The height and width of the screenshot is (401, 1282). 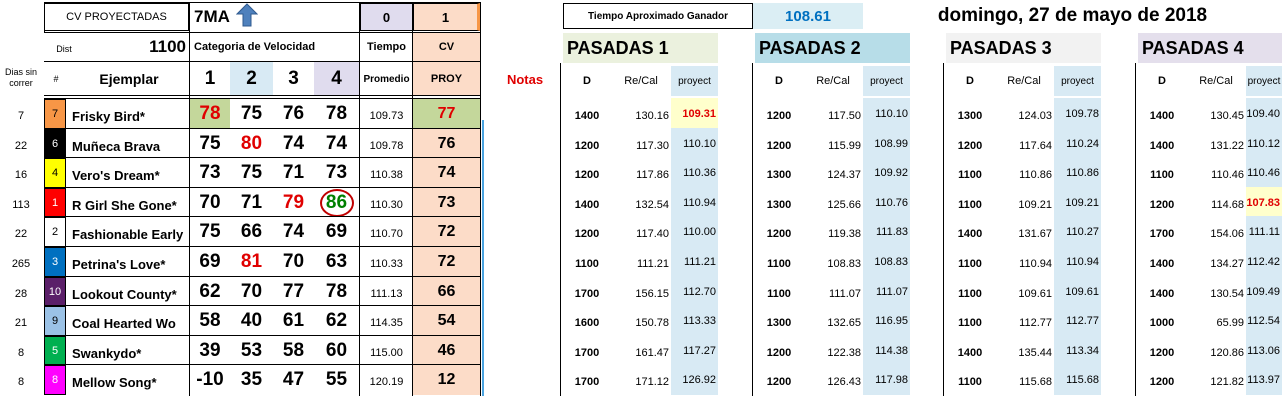 I want to click on num-label: #, so click(x=56, y=79).